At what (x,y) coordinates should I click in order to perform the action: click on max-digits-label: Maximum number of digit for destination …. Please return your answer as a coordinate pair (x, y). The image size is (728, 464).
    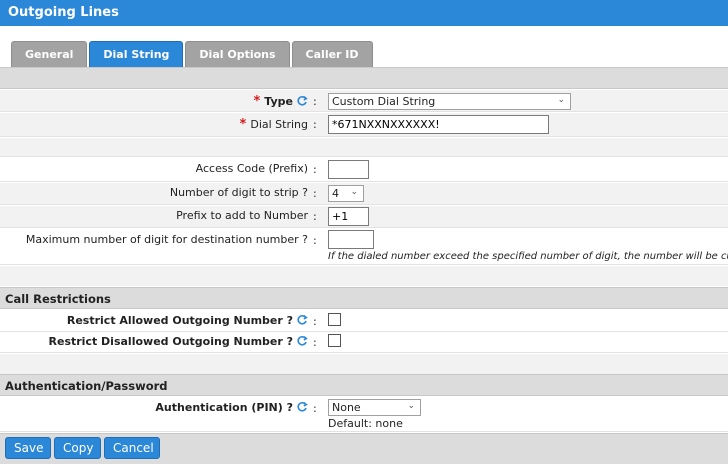
    Looking at the image, I should click on (166, 239).